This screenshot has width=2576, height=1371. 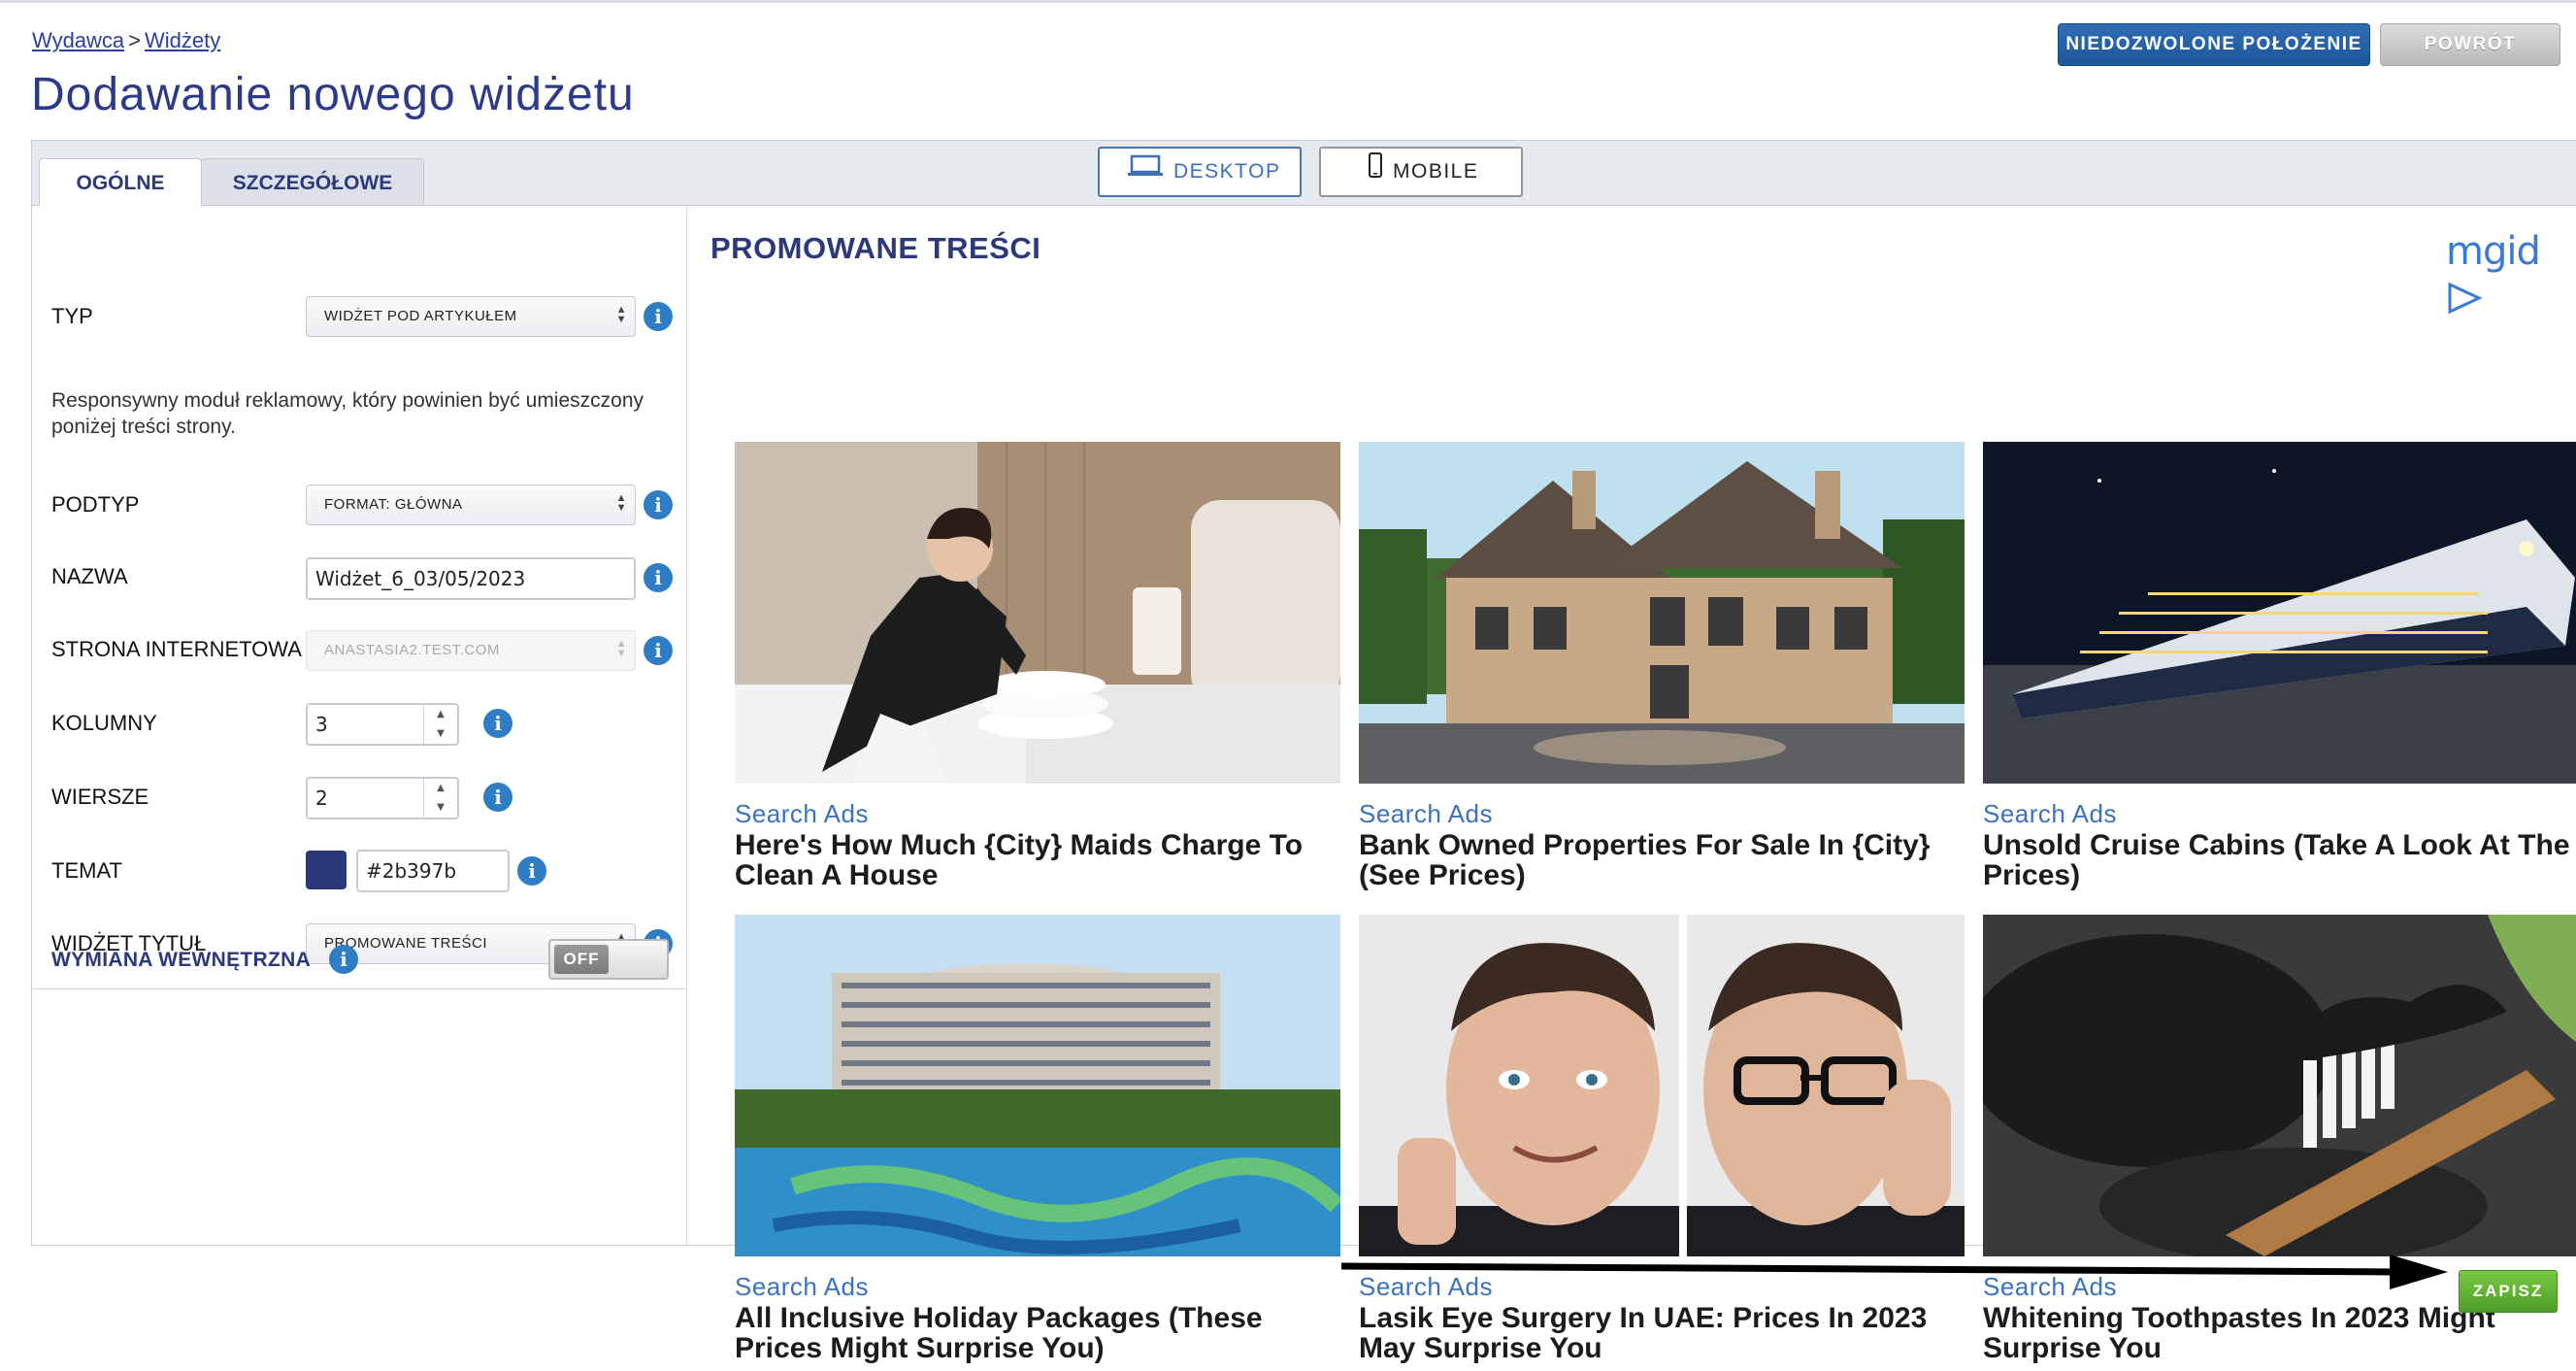 I want to click on preview-title: PROMOWANE TREŚCI, so click(x=875, y=248).